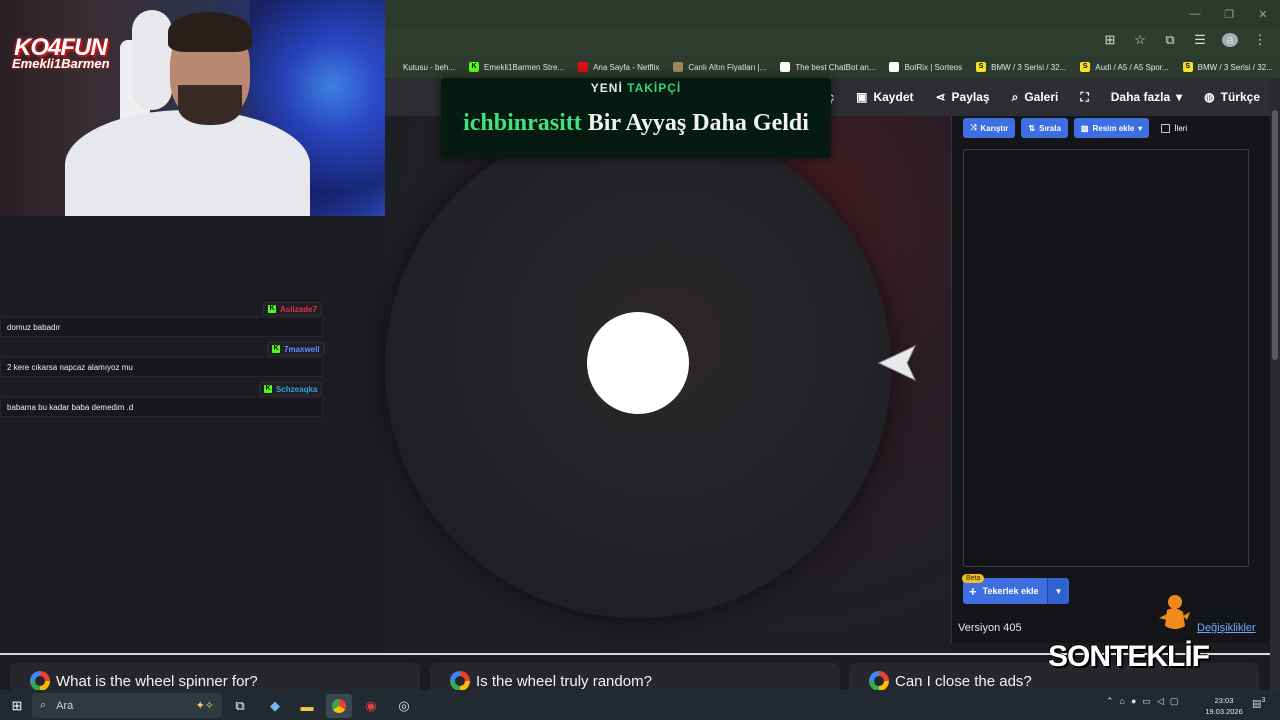 The width and height of the screenshot is (1280, 720). What do you see at coordinates (1209, 97) in the screenshot?
I see `globe-icon: ◍` at bounding box center [1209, 97].